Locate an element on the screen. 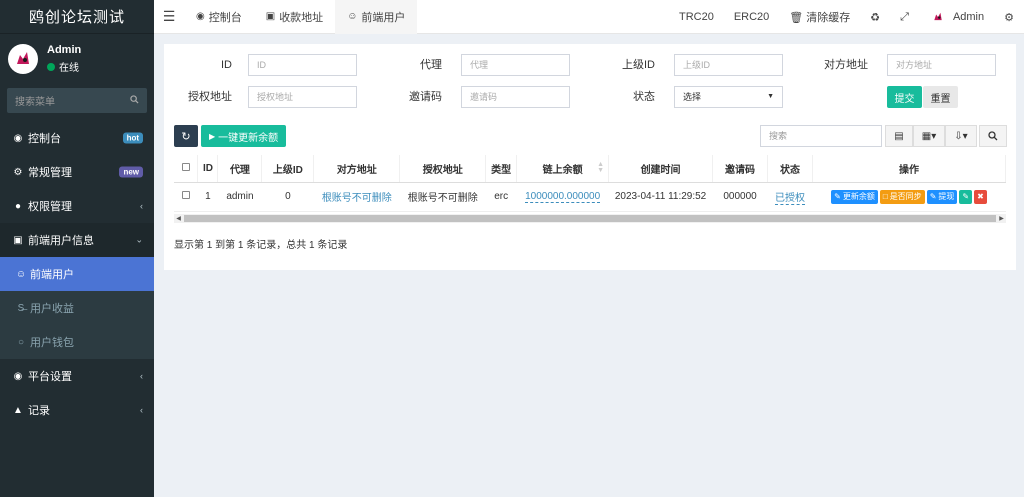 Image resolution: width=1024 pixels, height=497 pixels. cell-invite-code: 000000 is located at coordinates (740, 197).